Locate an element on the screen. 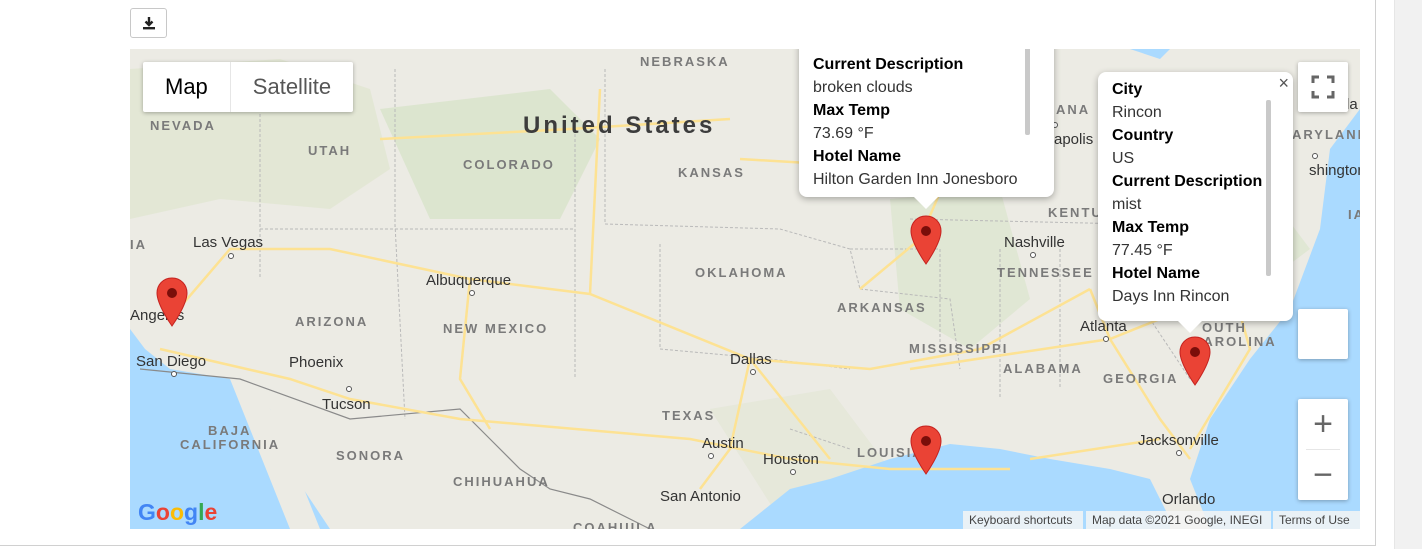 The width and height of the screenshot is (1422, 549). label-kansas: KANSAS is located at coordinates (711, 172).